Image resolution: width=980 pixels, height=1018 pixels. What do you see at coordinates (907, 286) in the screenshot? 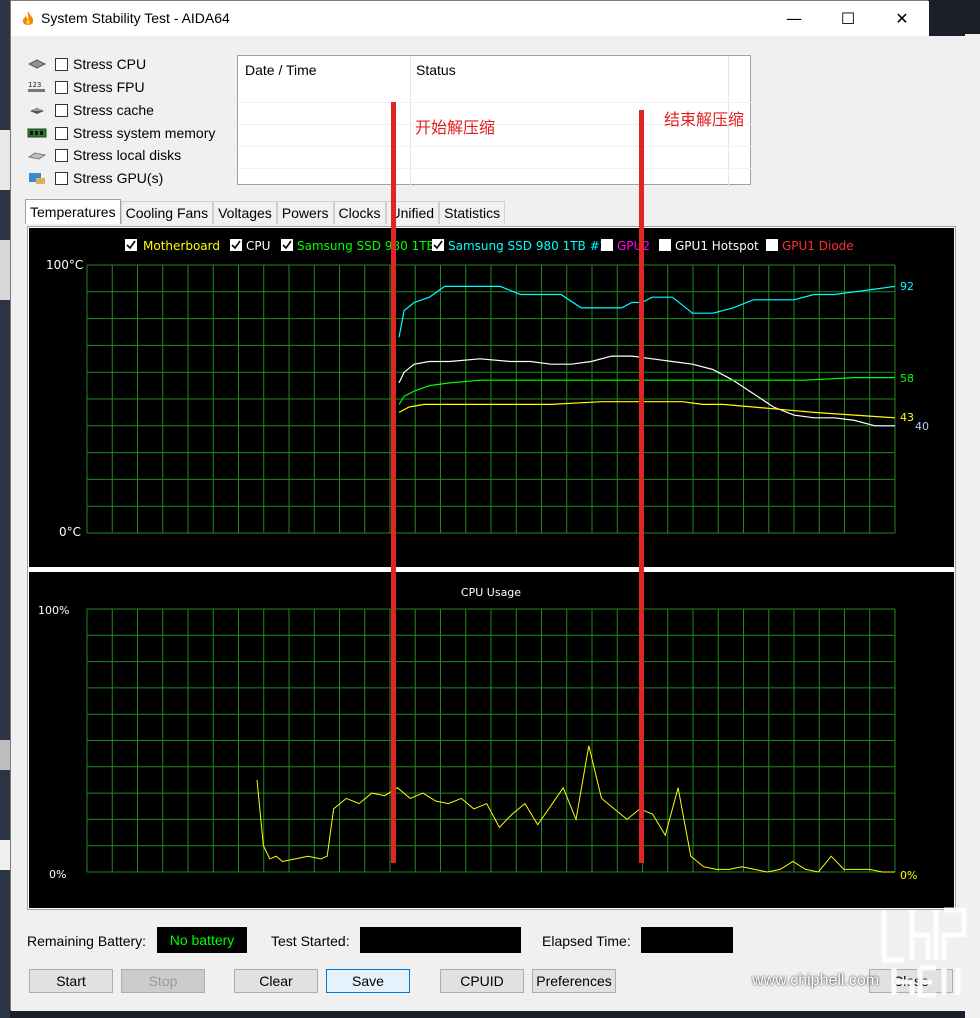
I see `end-label-ssd2: 92` at bounding box center [907, 286].